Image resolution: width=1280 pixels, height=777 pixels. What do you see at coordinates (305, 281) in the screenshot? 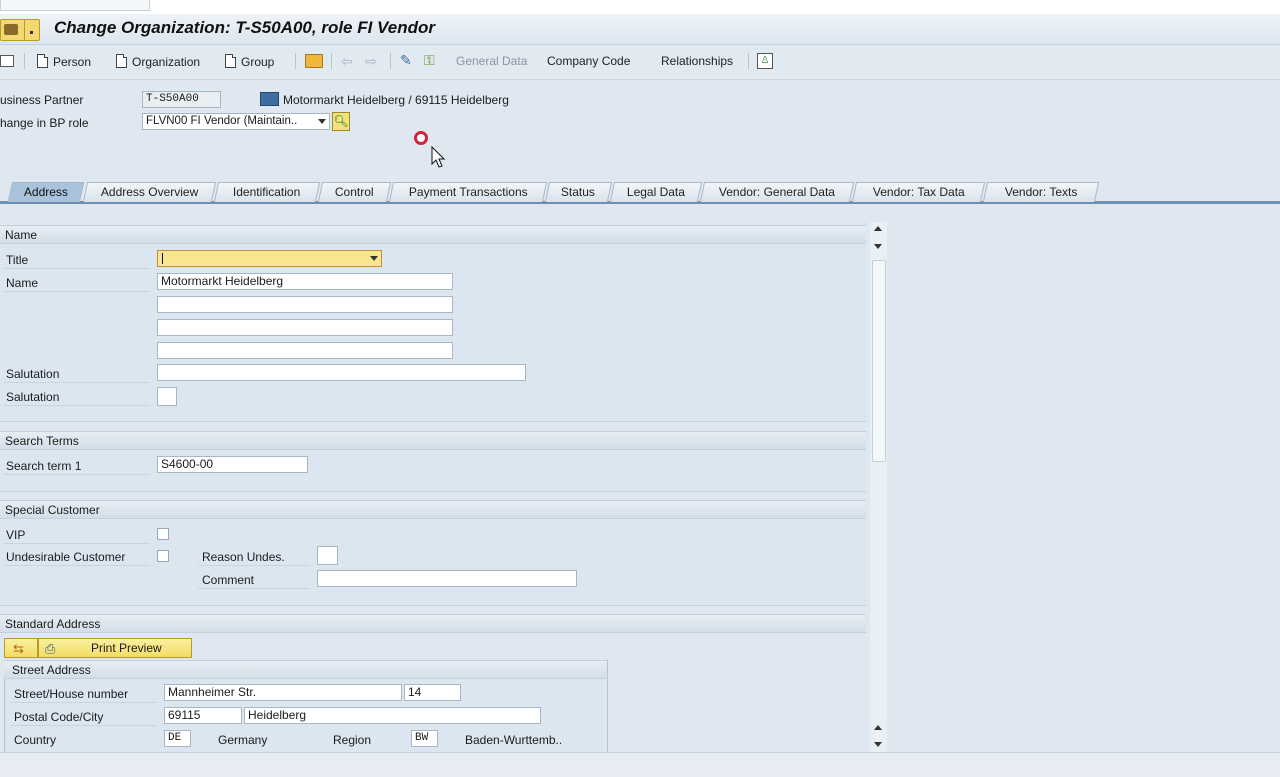
I see `name-field-1: Motormarkt Heidelberg` at bounding box center [305, 281].